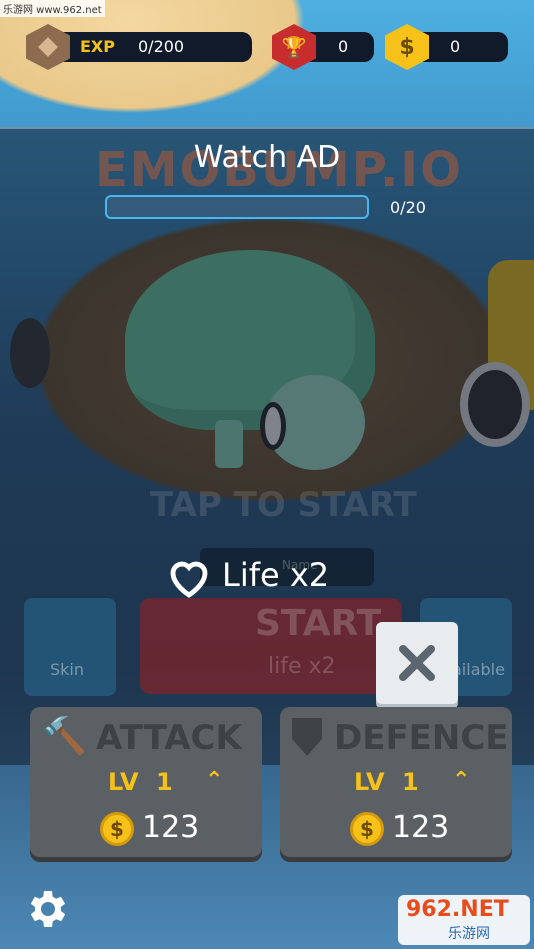 Image resolution: width=534 pixels, height=949 pixels. What do you see at coordinates (276, 575) in the screenshot?
I see `reward-label: Life x2` at bounding box center [276, 575].